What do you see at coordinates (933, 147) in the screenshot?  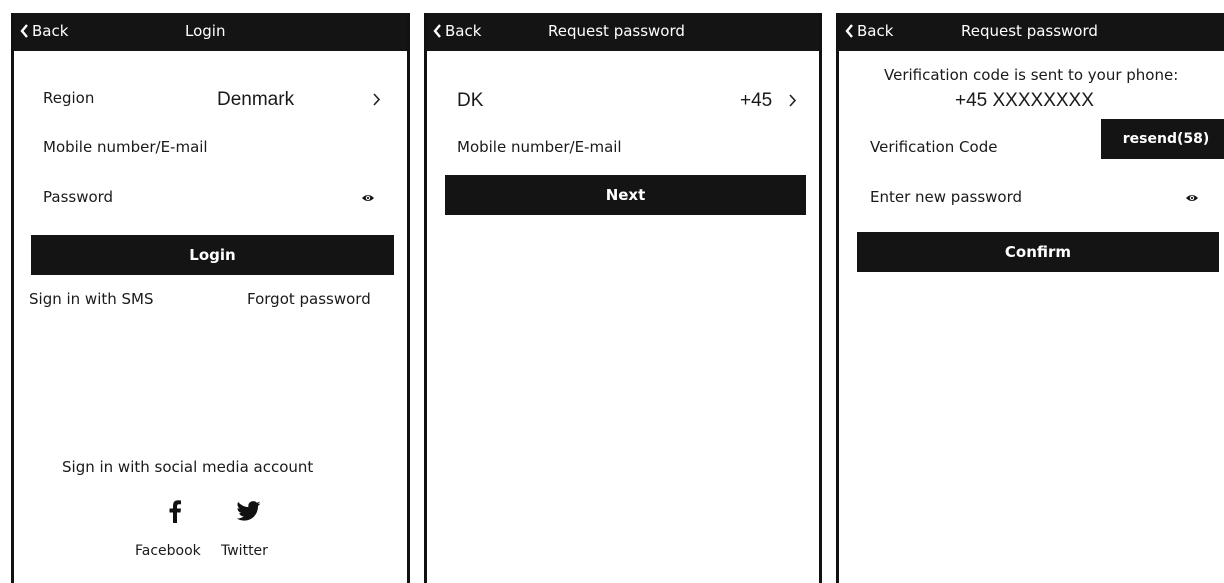 I see `verification-code-field: Verification Code` at bounding box center [933, 147].